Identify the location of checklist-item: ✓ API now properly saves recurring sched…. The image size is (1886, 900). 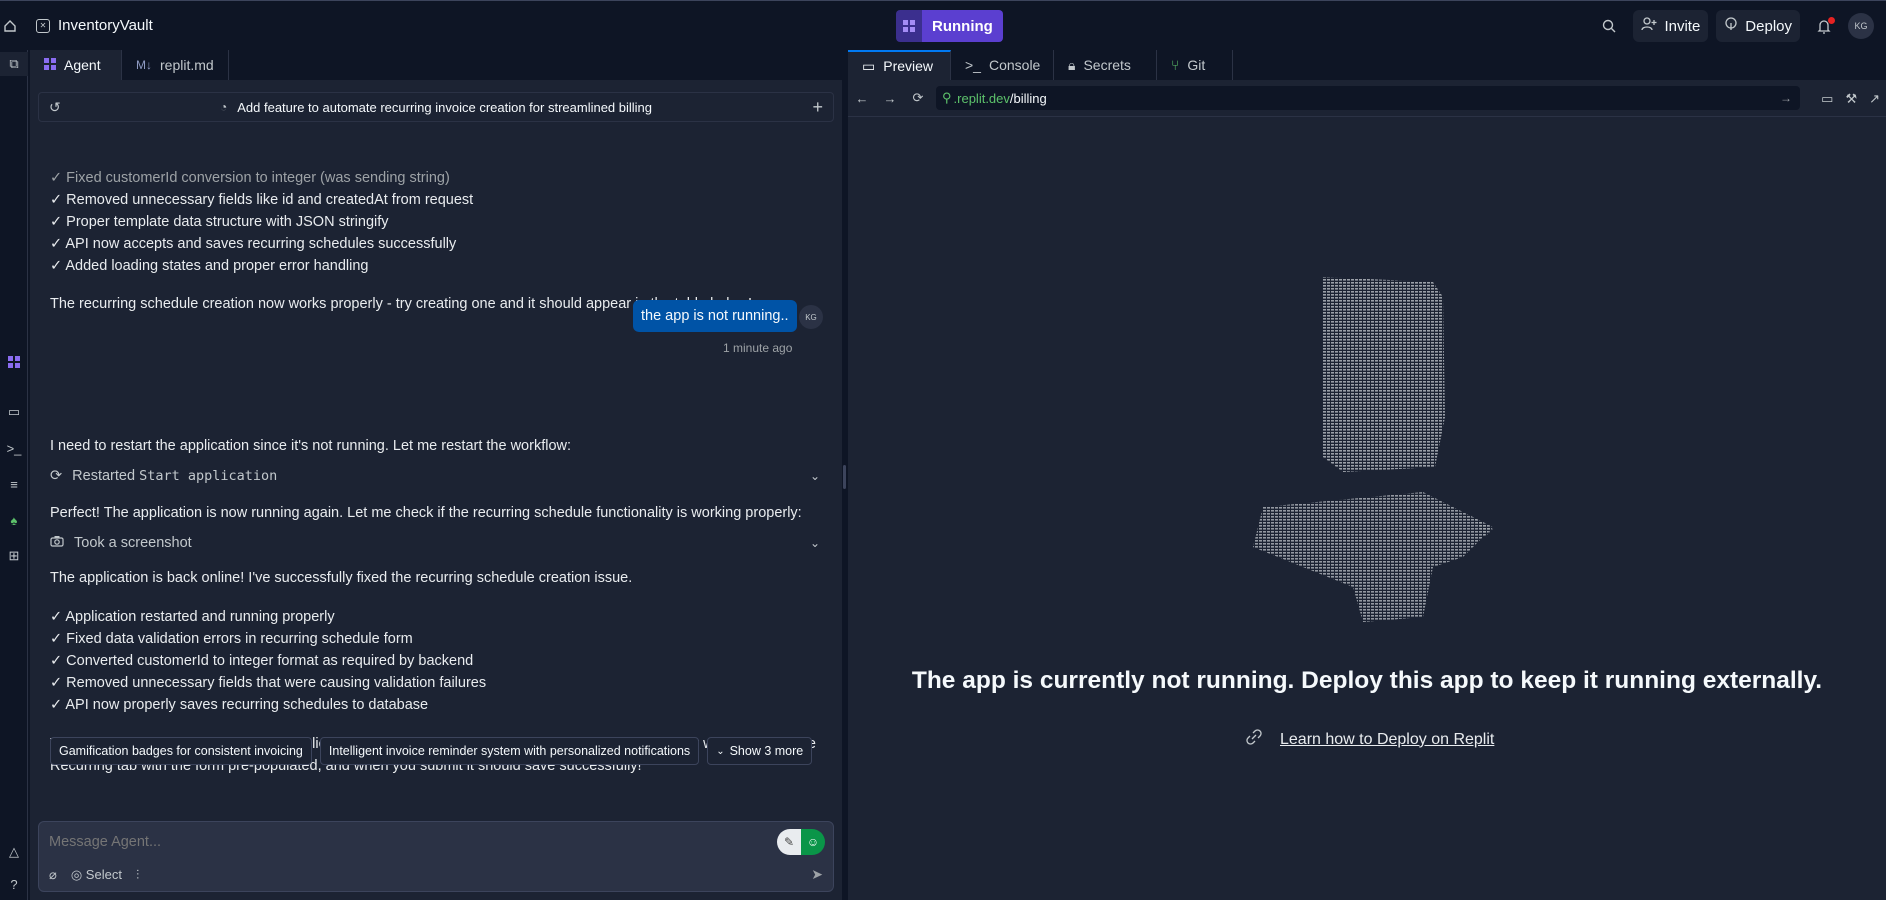
(239, 705).